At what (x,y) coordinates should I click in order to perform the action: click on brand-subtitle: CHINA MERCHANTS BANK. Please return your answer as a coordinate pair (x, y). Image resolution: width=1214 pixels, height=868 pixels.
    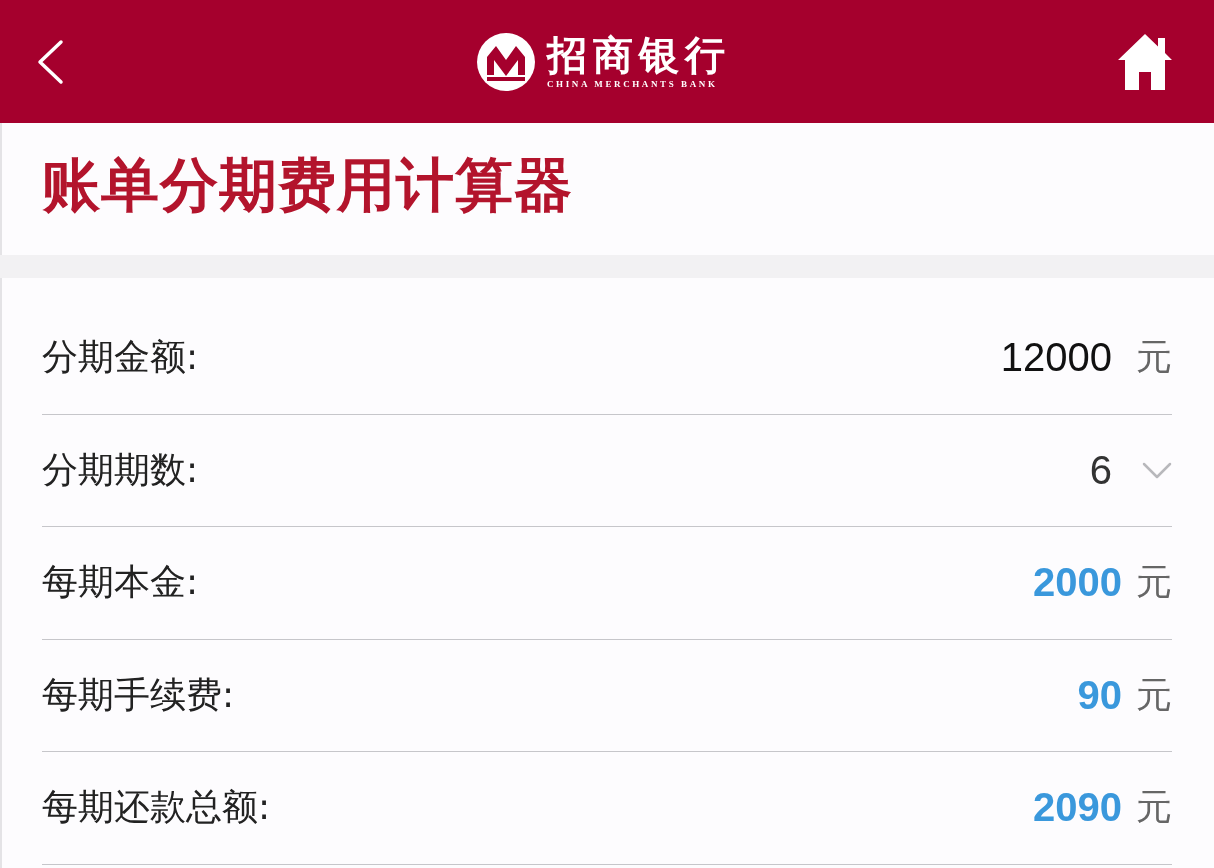
    Looking at the image, I should click on (632, 84).